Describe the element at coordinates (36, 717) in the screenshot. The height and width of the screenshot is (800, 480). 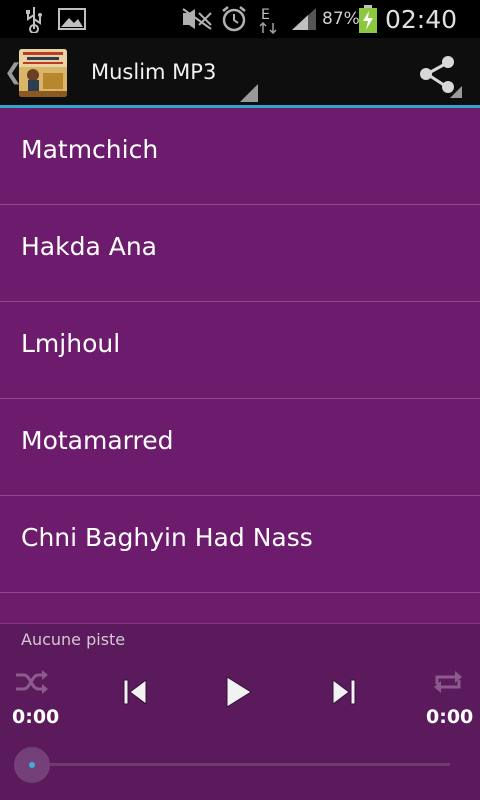
I see `elapsed-time: 0:00` at that location.